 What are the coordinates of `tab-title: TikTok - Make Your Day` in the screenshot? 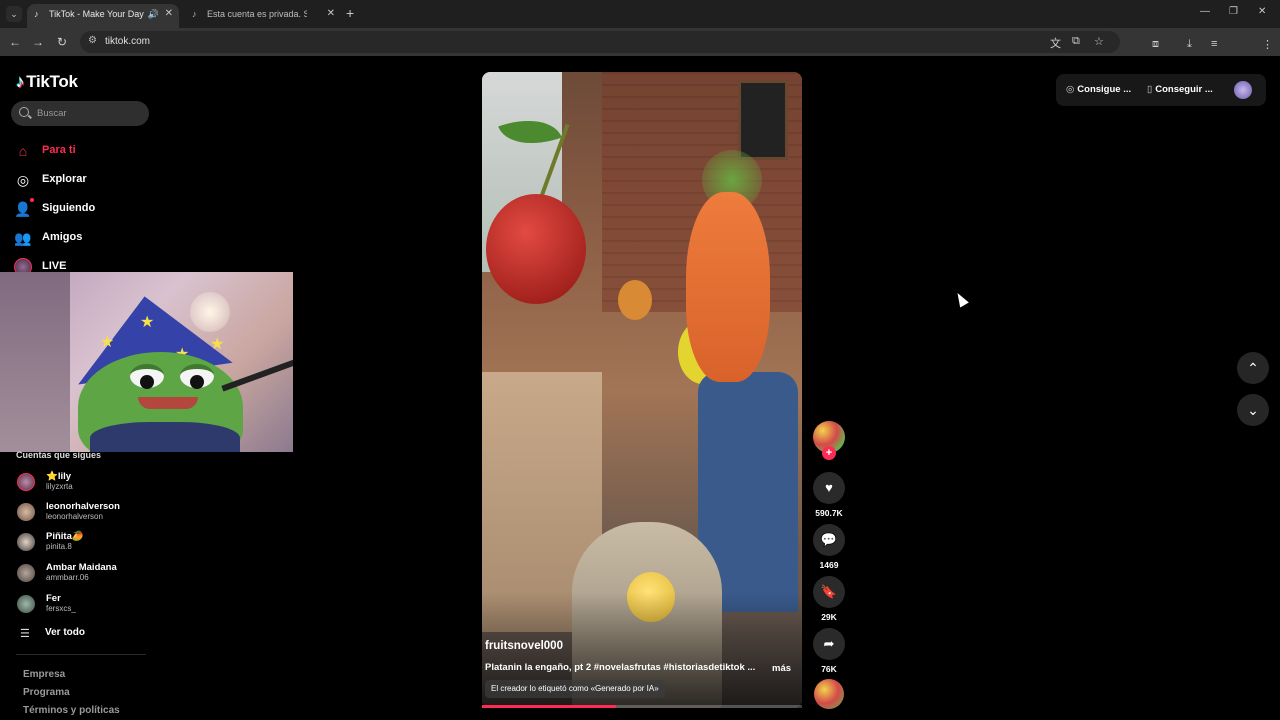 It's located at (96, 14).